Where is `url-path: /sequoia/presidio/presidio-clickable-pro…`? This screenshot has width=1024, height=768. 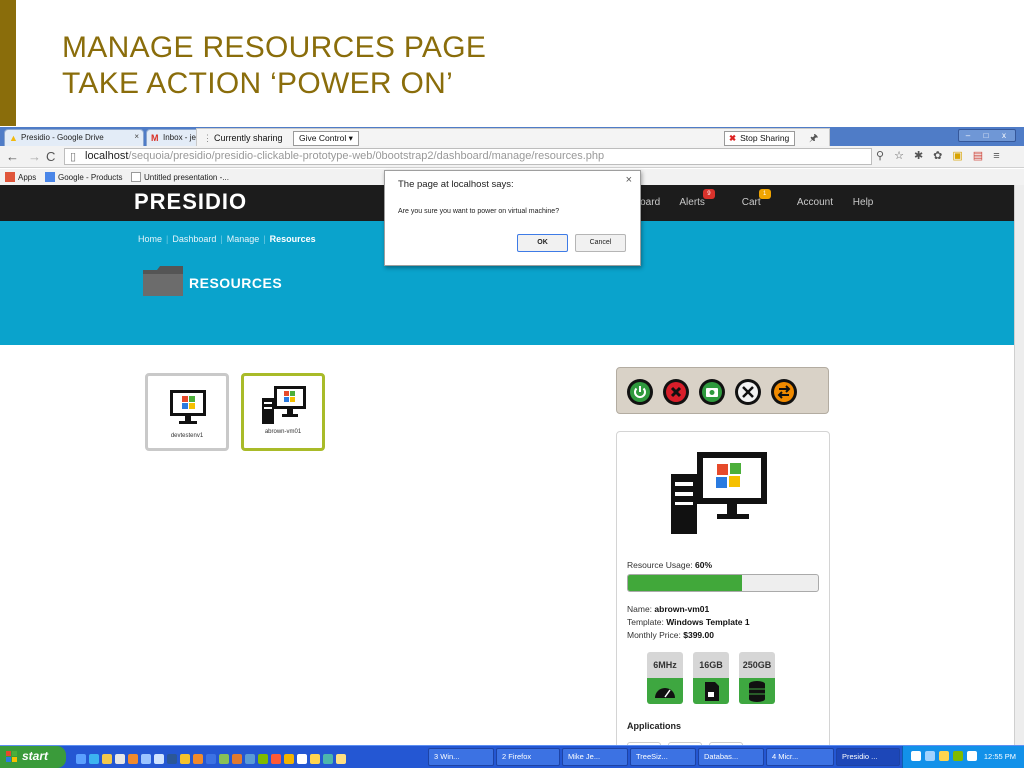 url-path: /sequoia/presidio/presidio-clickable-pro… is located at coordinates (366, 156).